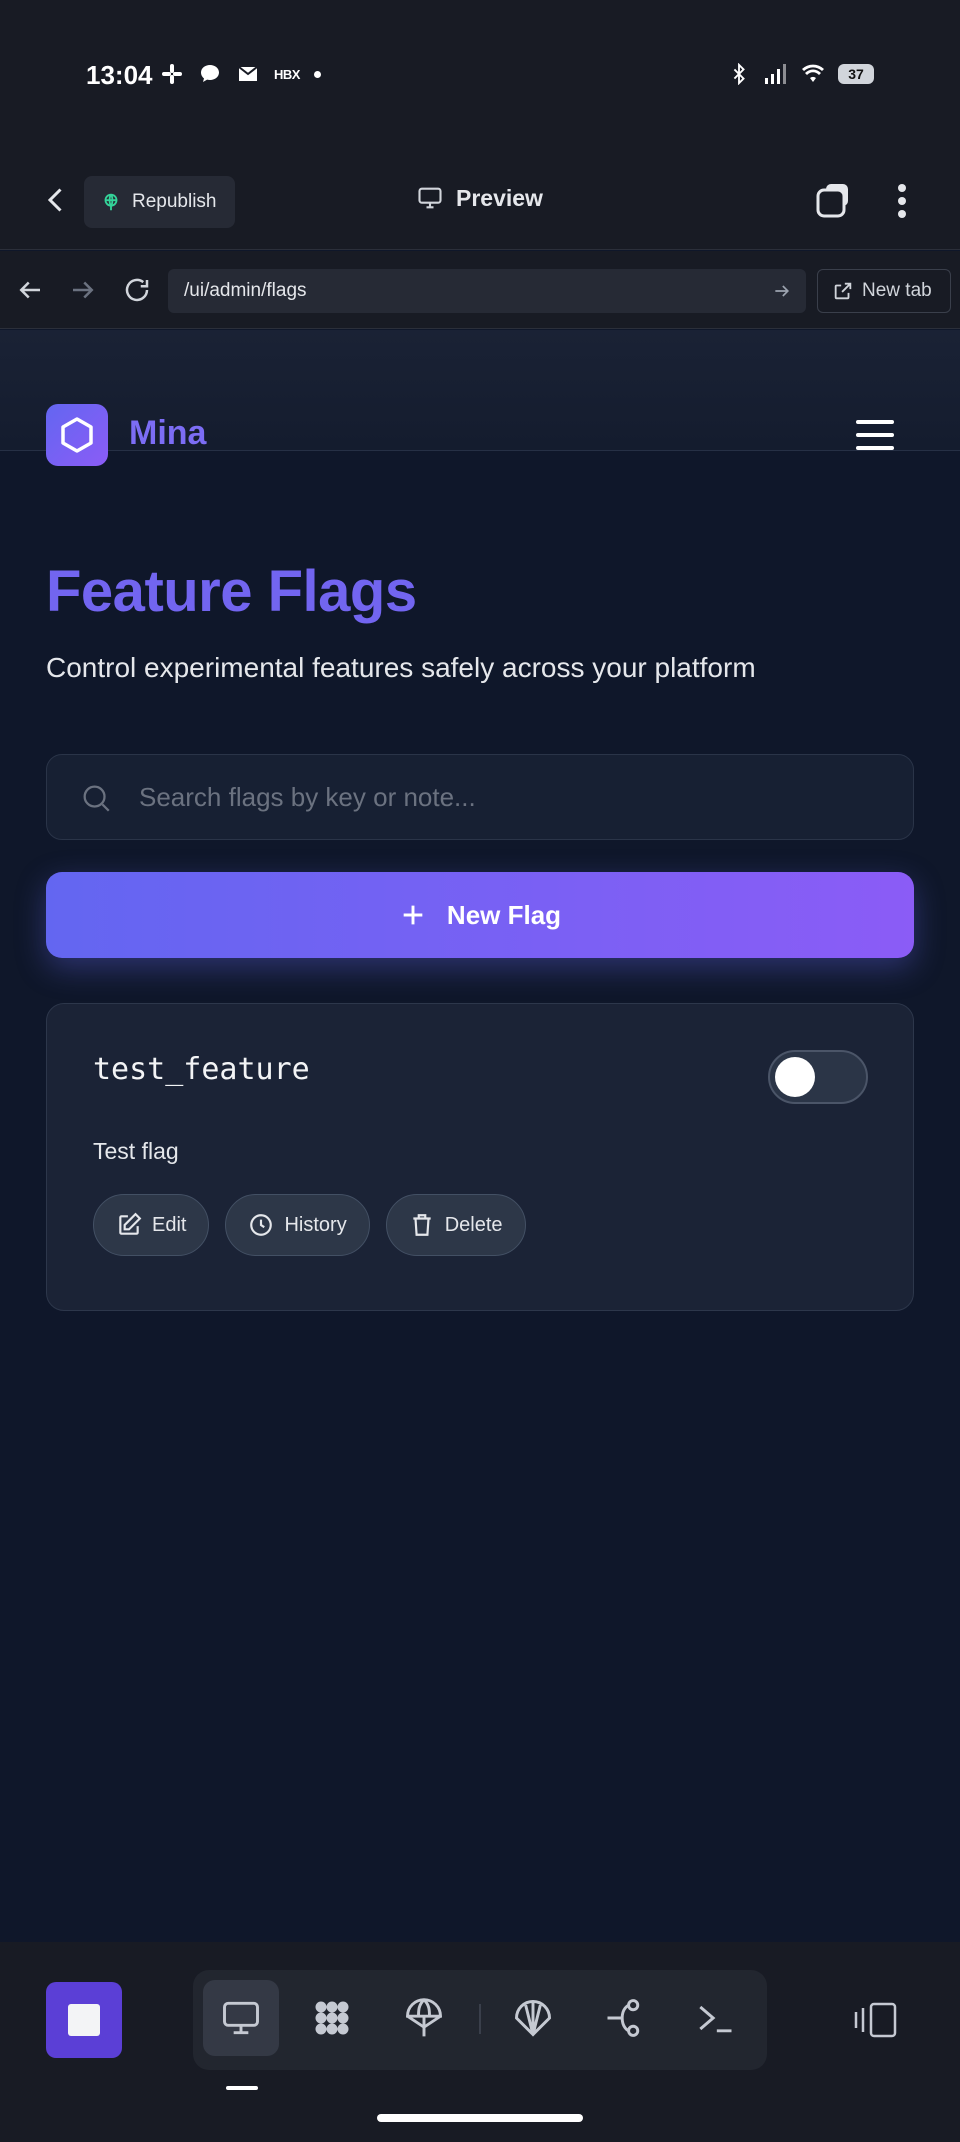 The height and width of the screenshot is (2142, 960). What do you see at coordinates (902, 201) in the screenshot?
I see `more-vertical-icon` at bounding box center [902, 201].